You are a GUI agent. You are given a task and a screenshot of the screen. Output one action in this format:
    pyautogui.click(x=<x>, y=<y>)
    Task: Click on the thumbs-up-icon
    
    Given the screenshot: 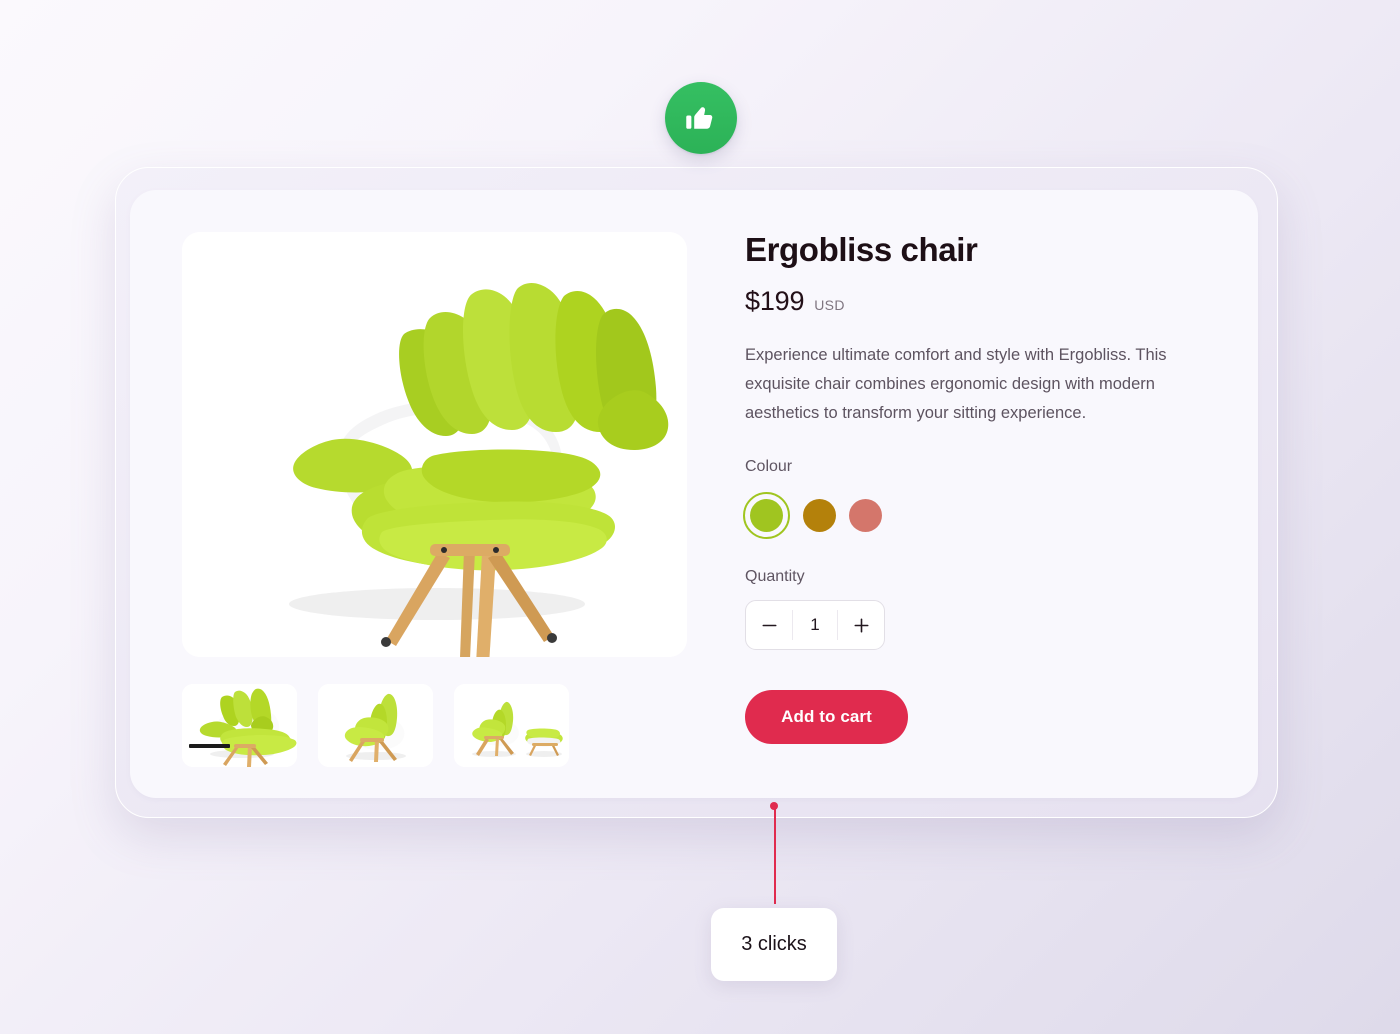 What is the action you would take?
    pyautogui.click(x=701, y=118)
    